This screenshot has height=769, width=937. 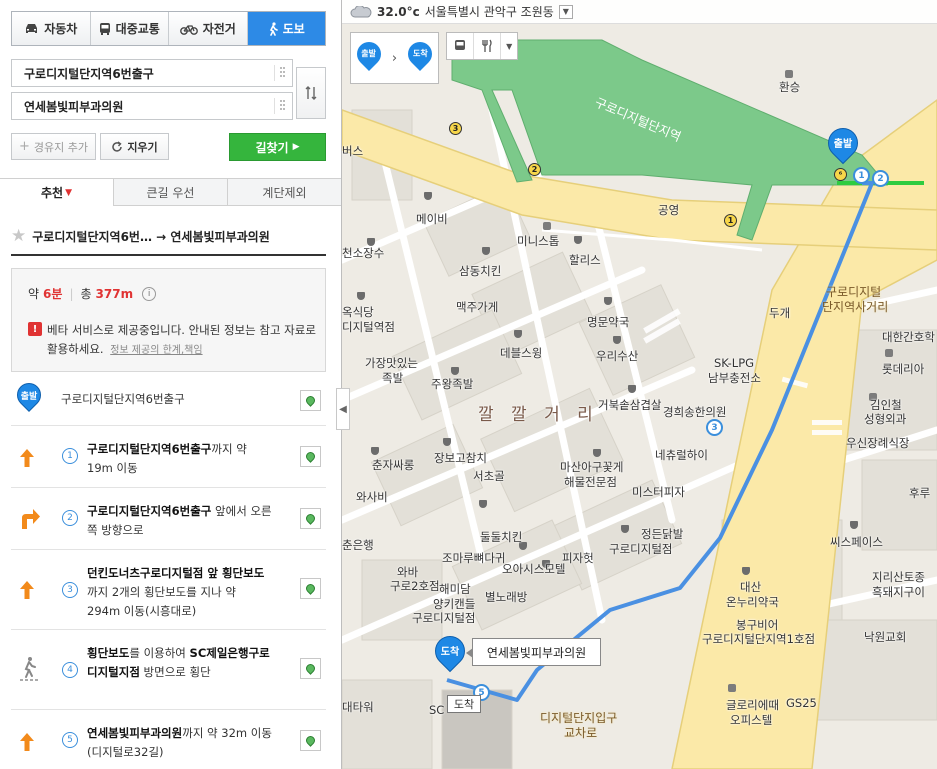 What do you see at coordinates (281, 73) in the screenshot?
I see `origin-drag-handle` at bounding box center [281, 73].